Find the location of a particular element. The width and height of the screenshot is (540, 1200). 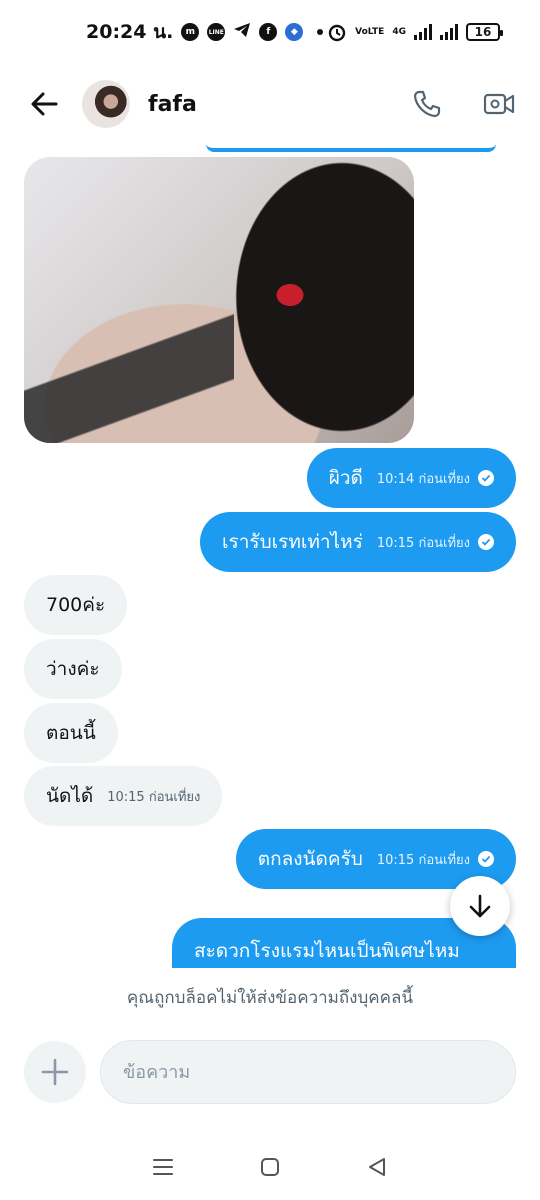

message-text: สะดวกโรงแรมไหนเป็นพิเศษไหม is located at coordinates (327, 951).